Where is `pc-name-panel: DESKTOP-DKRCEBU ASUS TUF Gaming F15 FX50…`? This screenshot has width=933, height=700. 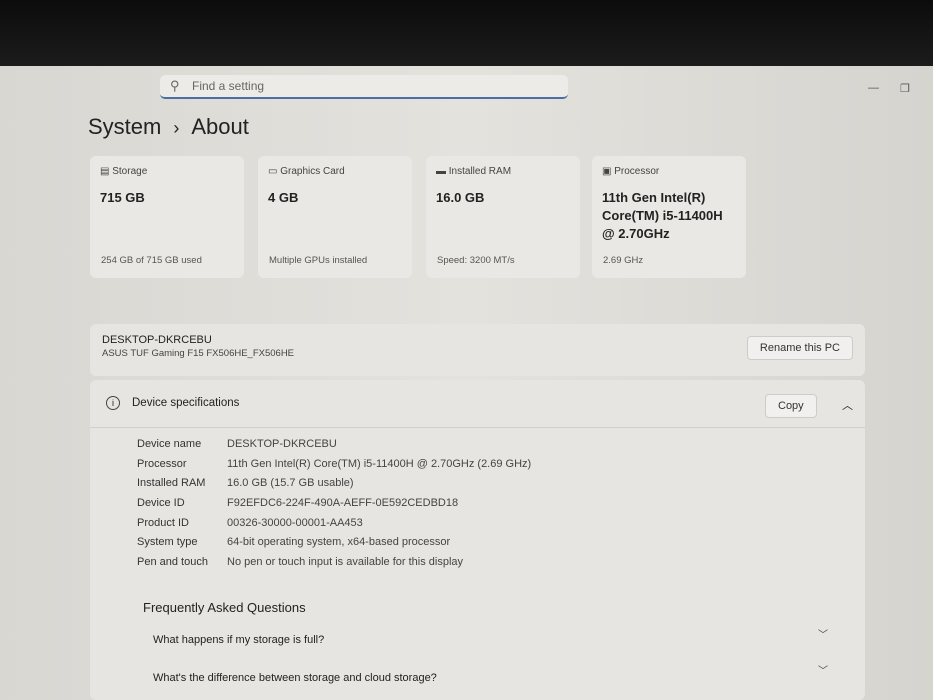 pc-name-panel: DESKTOP-DKRCEBU ASUS TUF Gaming F15 FX50… is located at coordinates (477, 350).